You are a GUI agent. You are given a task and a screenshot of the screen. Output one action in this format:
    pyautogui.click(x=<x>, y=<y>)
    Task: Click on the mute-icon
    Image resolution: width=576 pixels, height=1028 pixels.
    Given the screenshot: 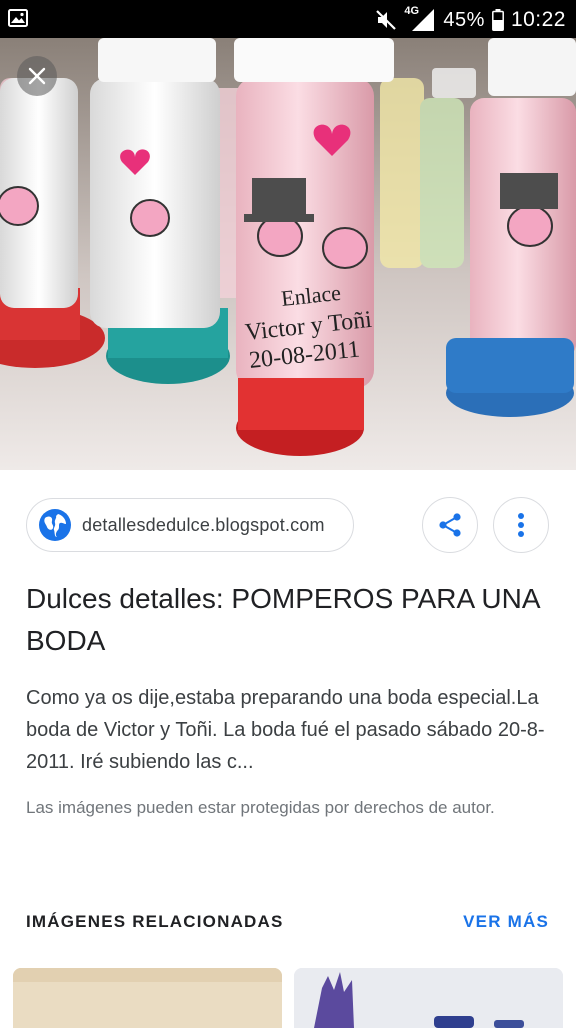 What is the action you would take?
    pyautogui.click(x=386, y=20)
    